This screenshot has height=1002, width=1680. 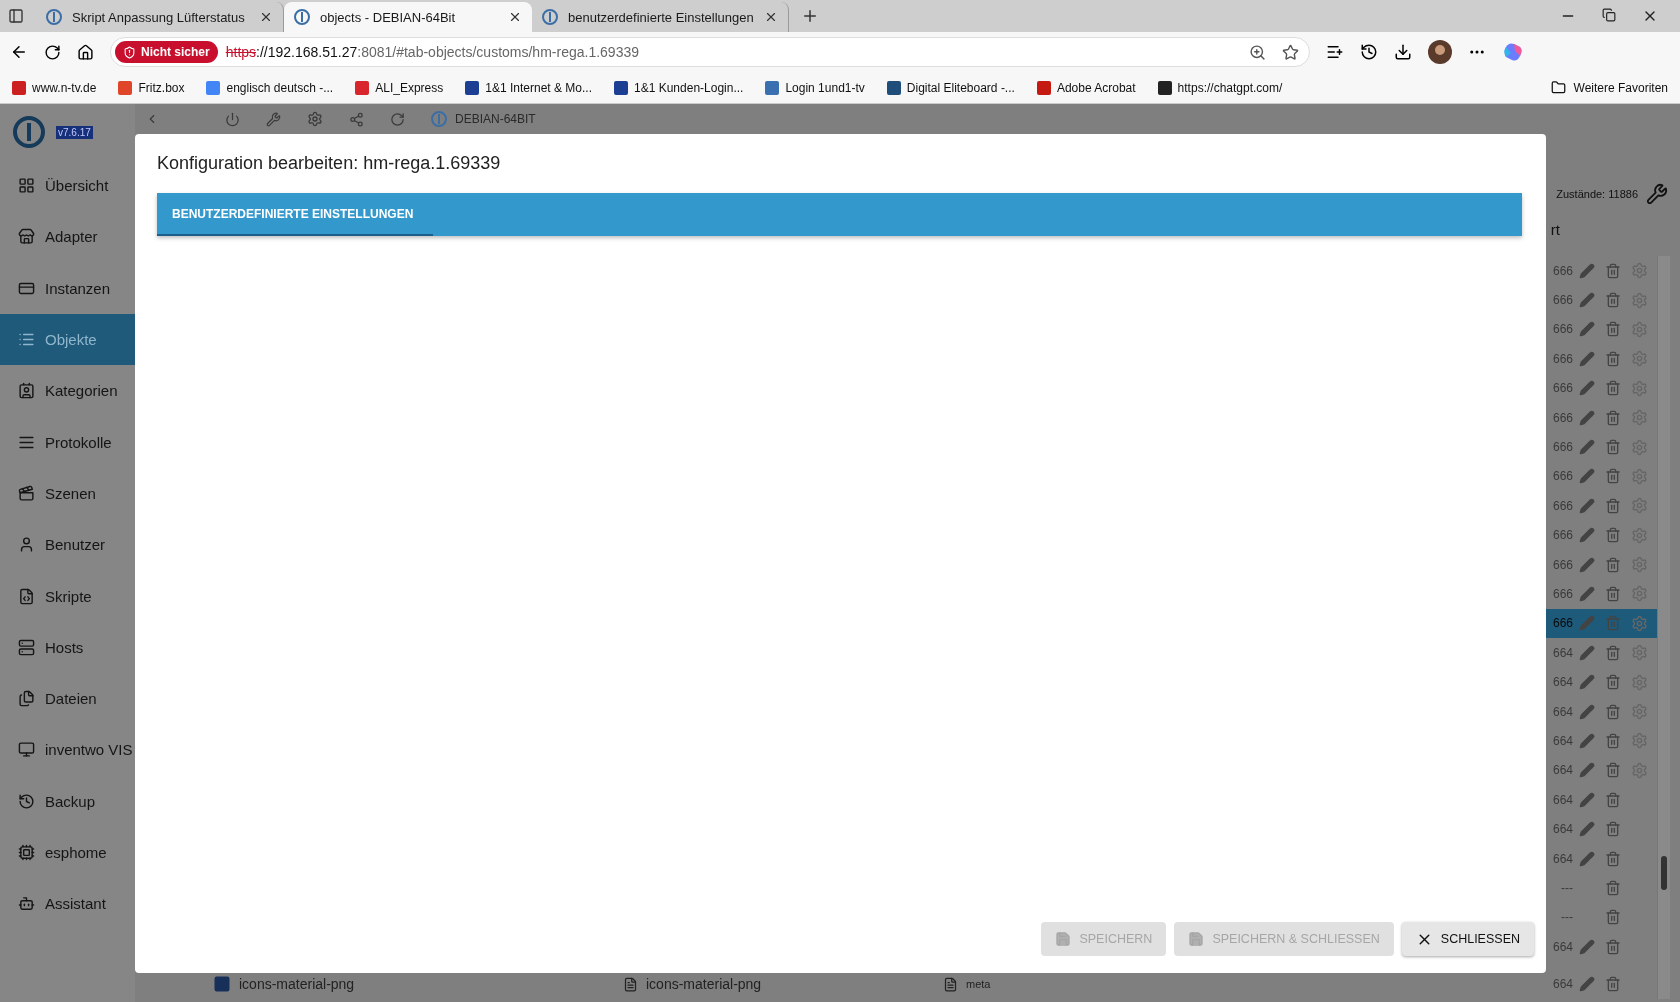 What do you see at coordinates (1403, 52) in the screenshot?
I see `download-icon` at bounding box center [1403, 52].